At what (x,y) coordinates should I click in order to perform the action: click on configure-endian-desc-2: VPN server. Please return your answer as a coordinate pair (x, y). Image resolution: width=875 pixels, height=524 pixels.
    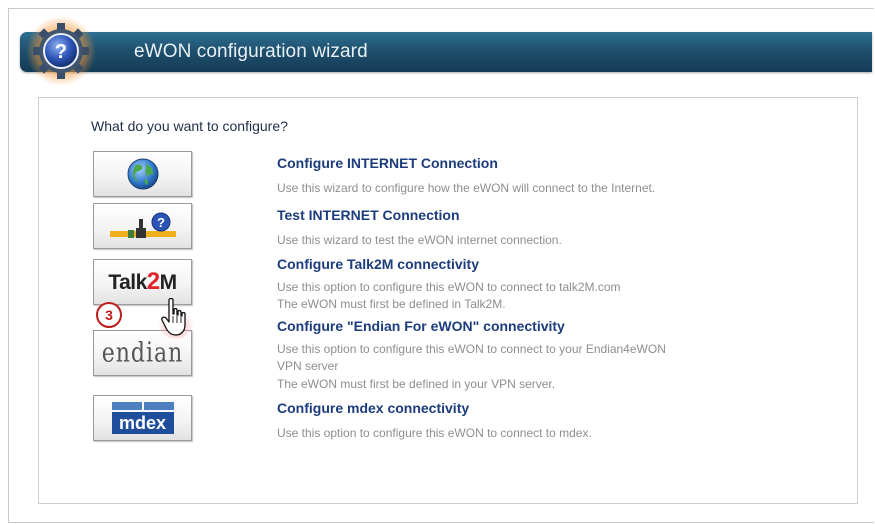
    Looking at the image, I should click on (308, 366).